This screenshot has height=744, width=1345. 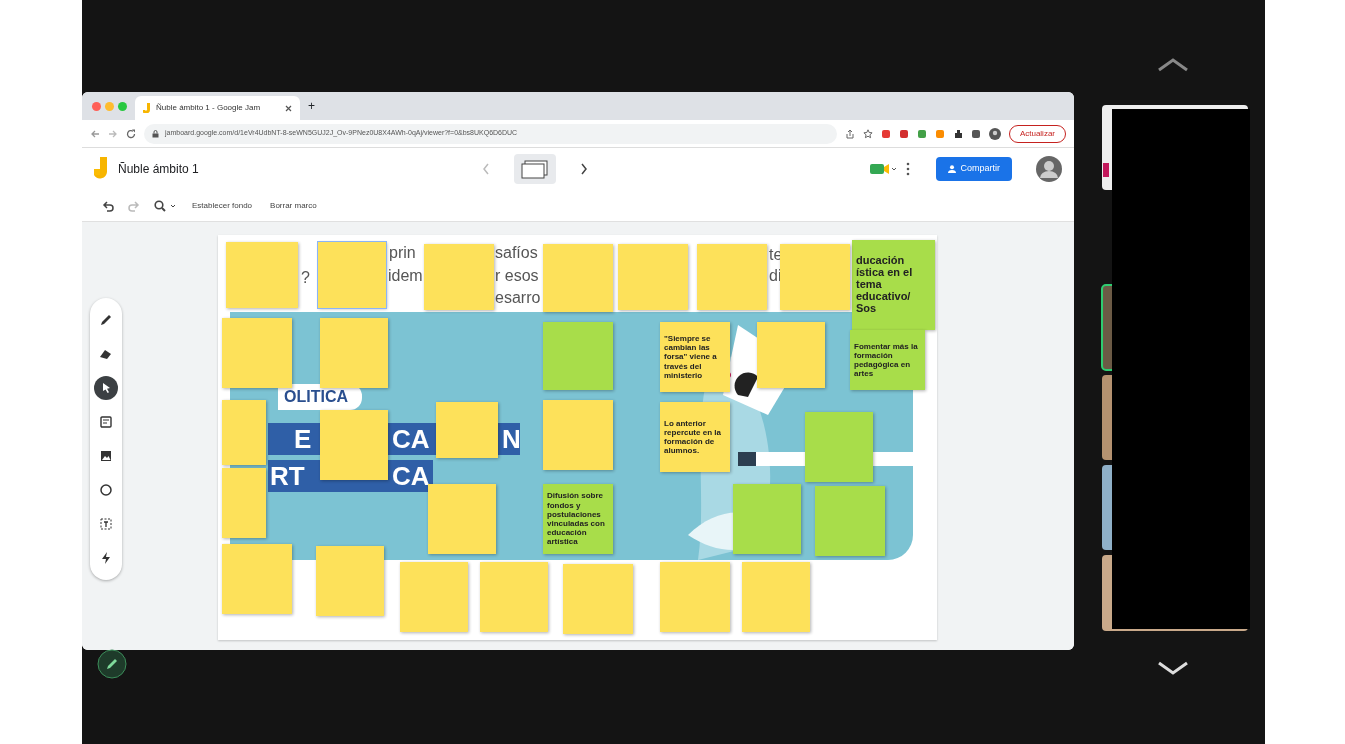 I want to click on chevron-down-icon, so click(x=1173, y=668).